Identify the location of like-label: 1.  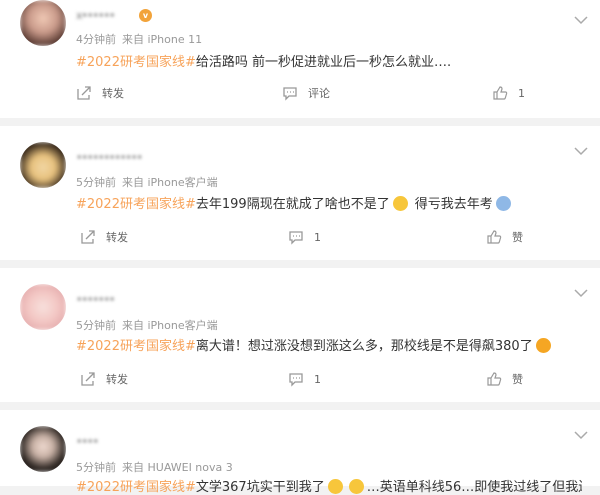
(521, 93).